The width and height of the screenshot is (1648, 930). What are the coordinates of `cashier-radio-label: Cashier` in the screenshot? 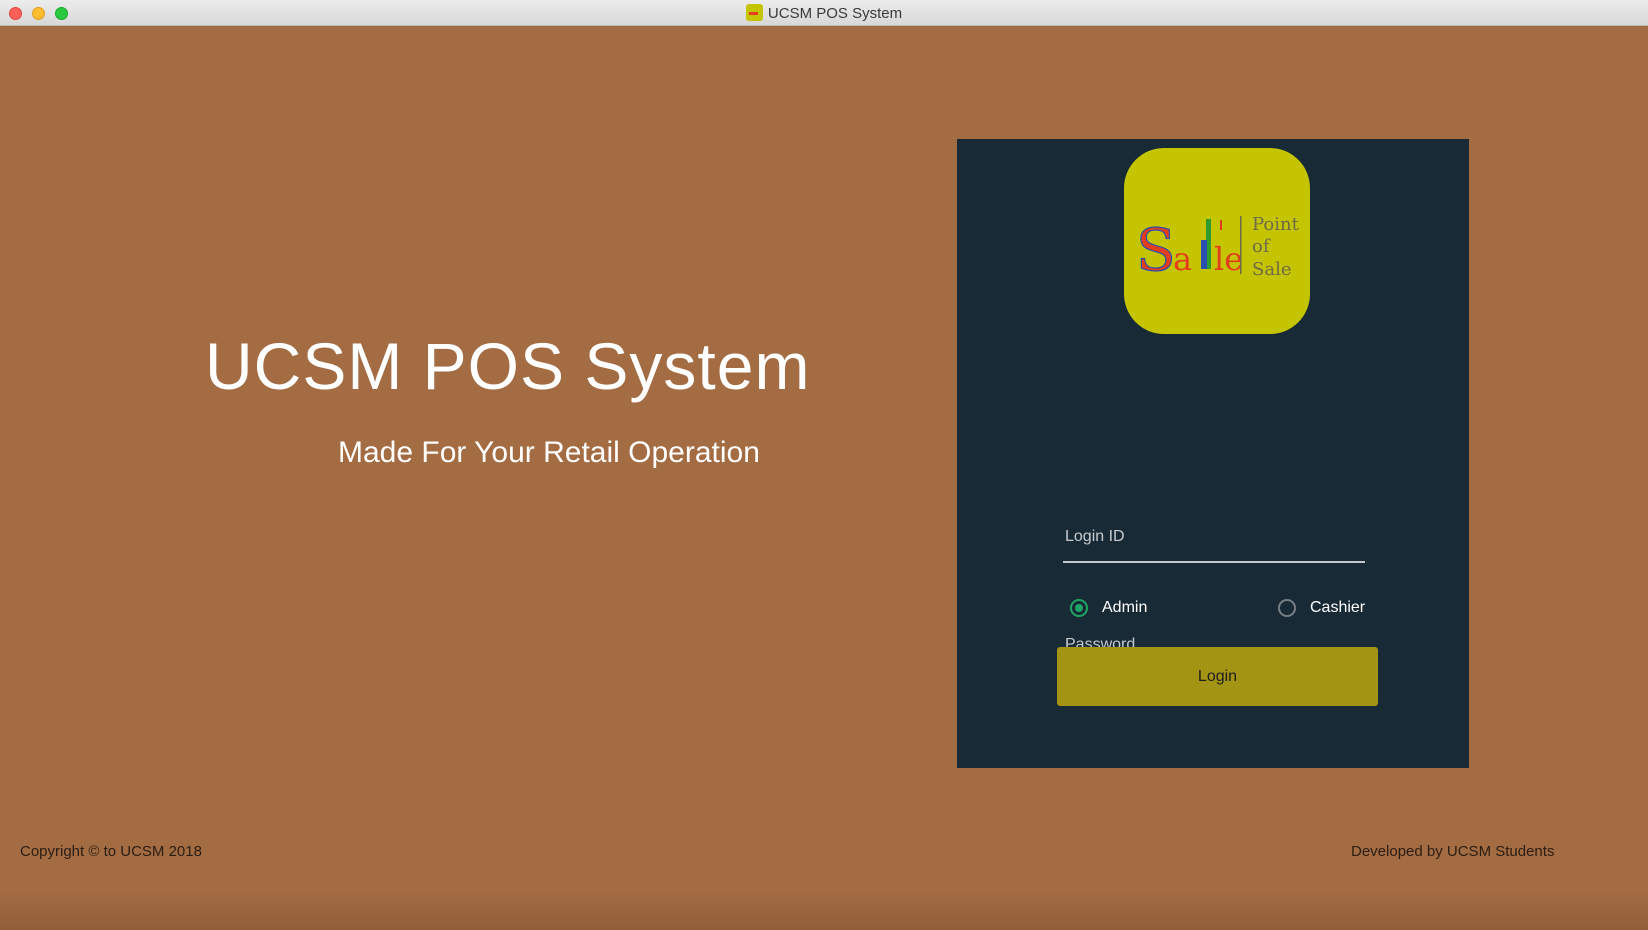 It's located at (1337, 608).